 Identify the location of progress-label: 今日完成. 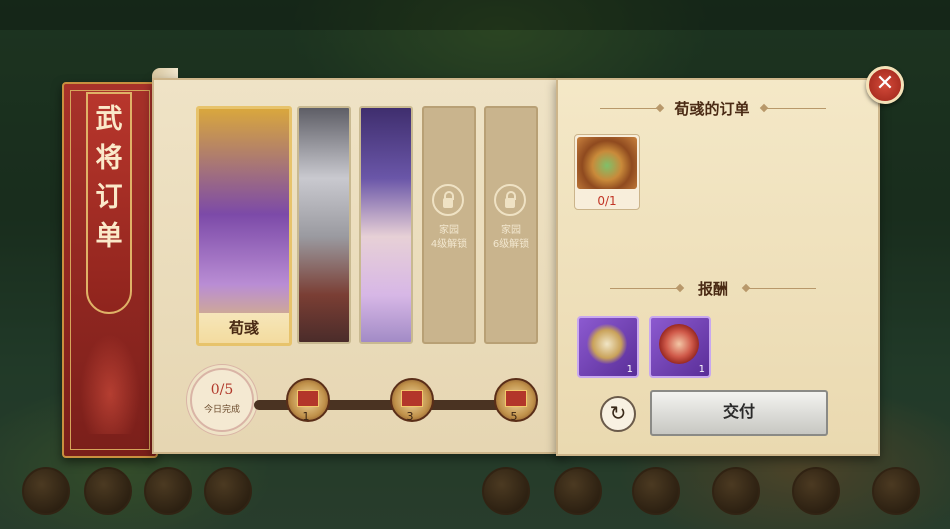
(221, 410).